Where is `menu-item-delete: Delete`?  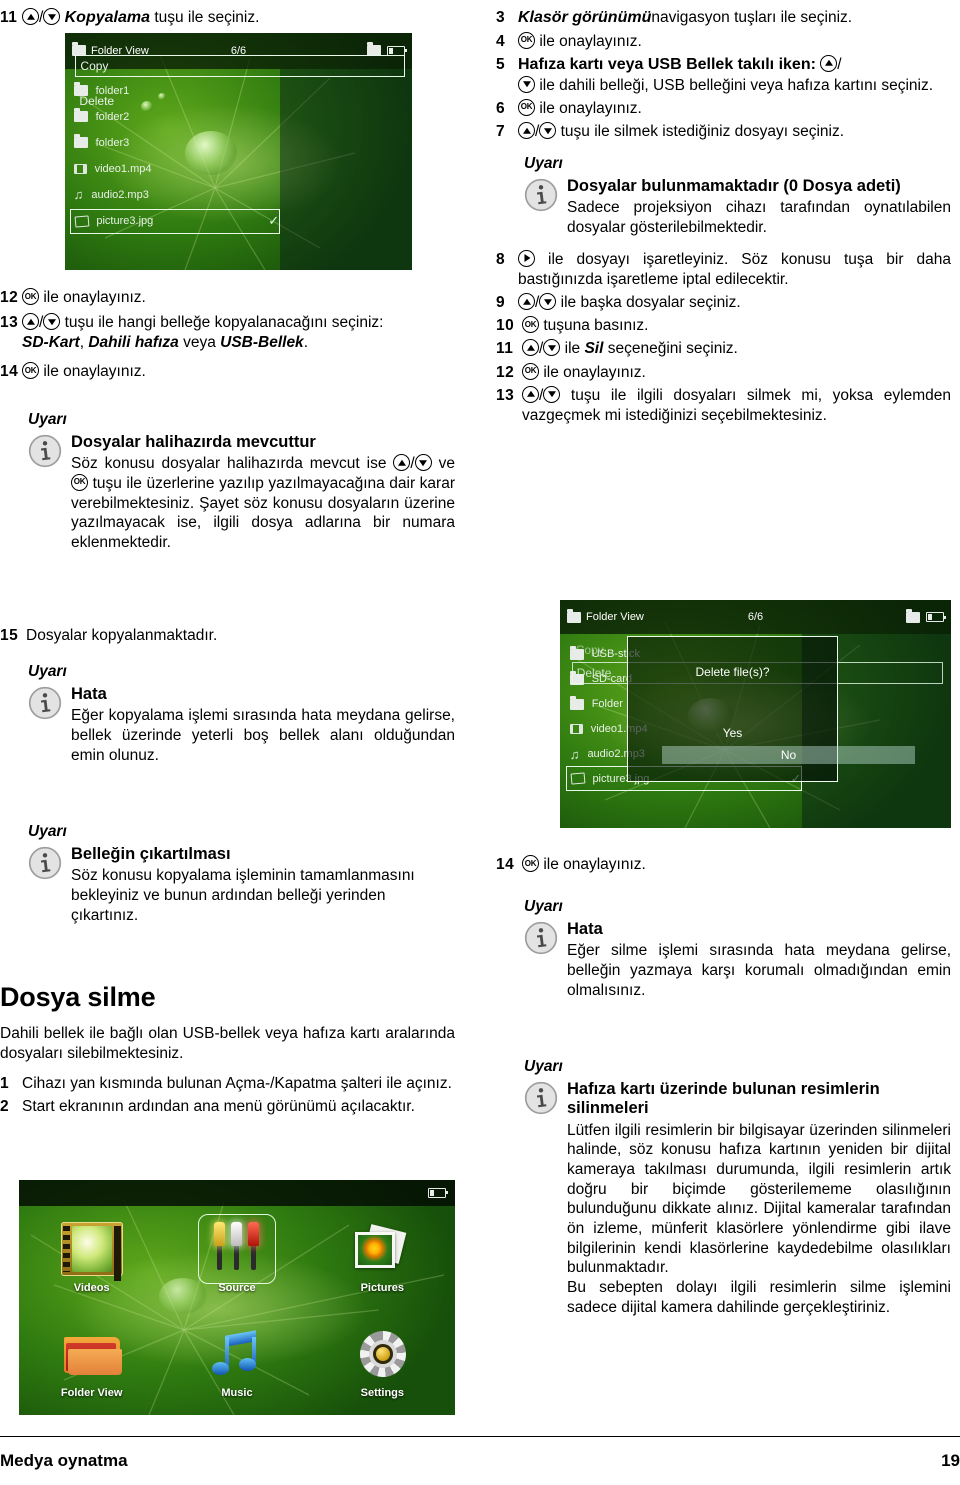 menu-item-delete: Delete is located at coordinates (240, 101).